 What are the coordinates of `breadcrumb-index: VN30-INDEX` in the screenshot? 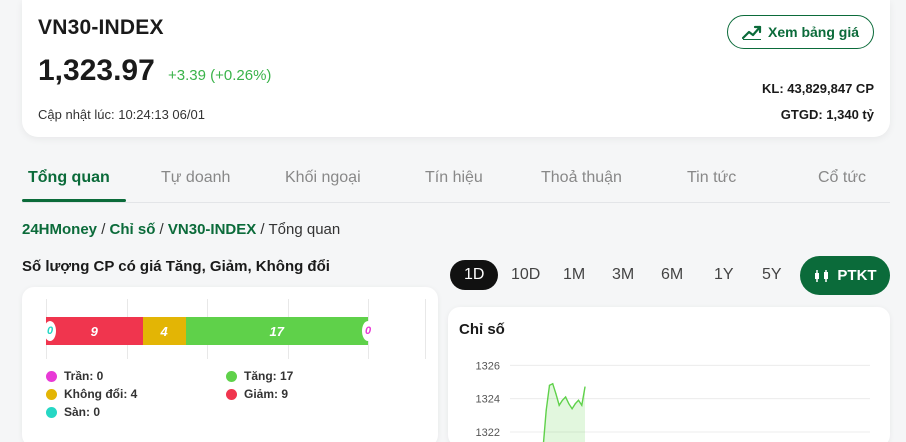 It's located at (212, 229).